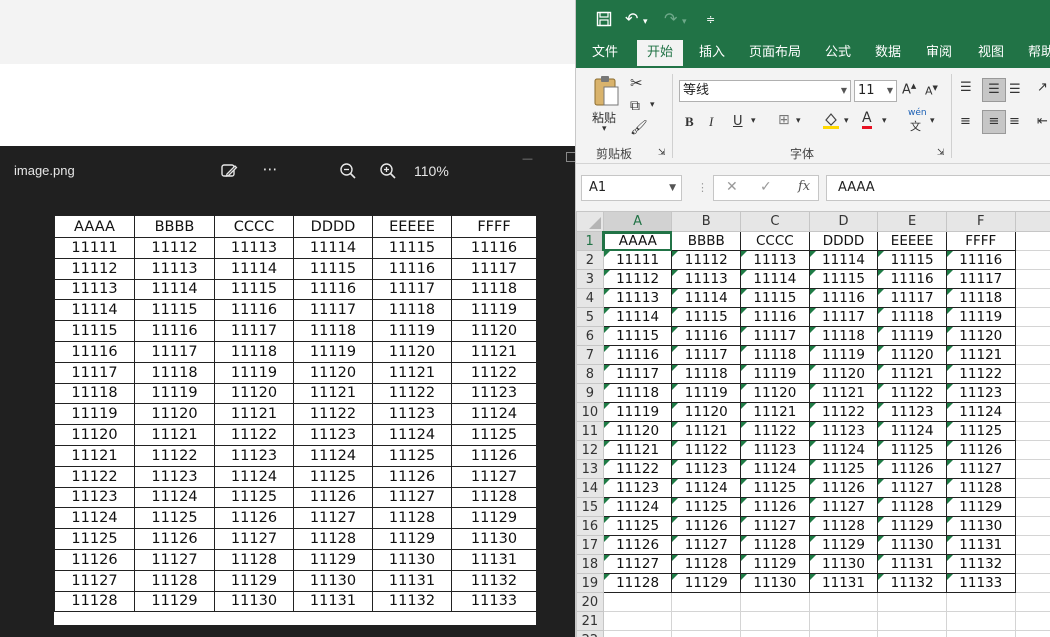 This screenshot has height=637, width=1050. I want to click on underline-dropdown-icon: ▾, so click(753, 121).